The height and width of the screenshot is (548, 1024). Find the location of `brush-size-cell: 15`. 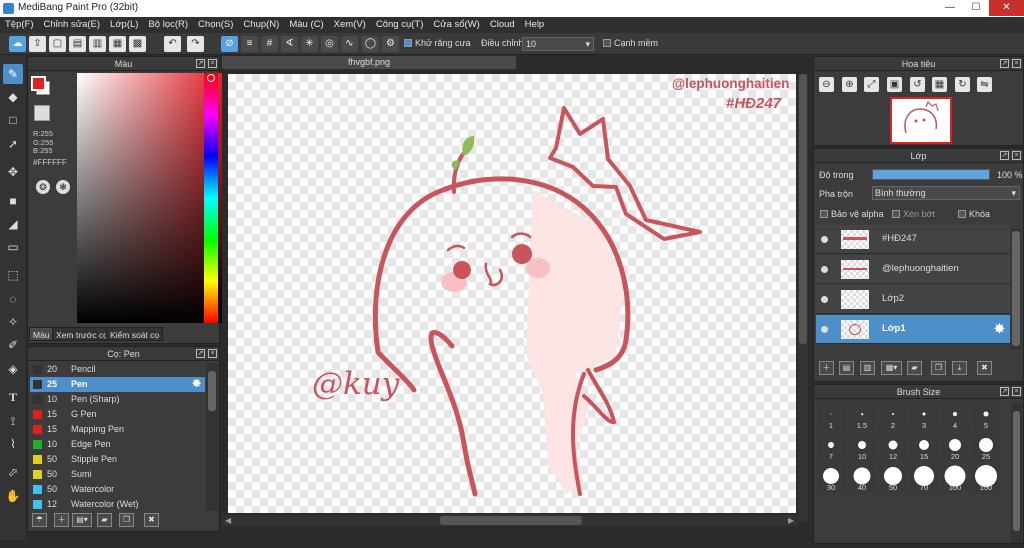

brush-size-cell: 15 is located at coordinates (924, 448).